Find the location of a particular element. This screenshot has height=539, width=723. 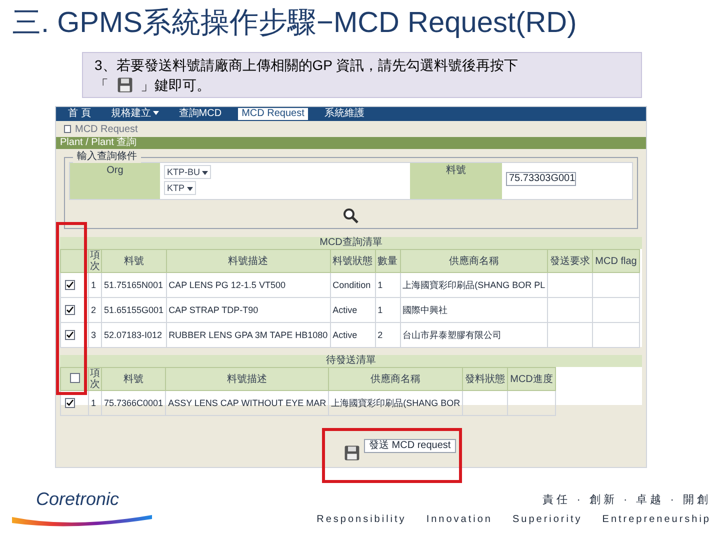

table-title: 待發送清單 is located at coordinates (351, 361).